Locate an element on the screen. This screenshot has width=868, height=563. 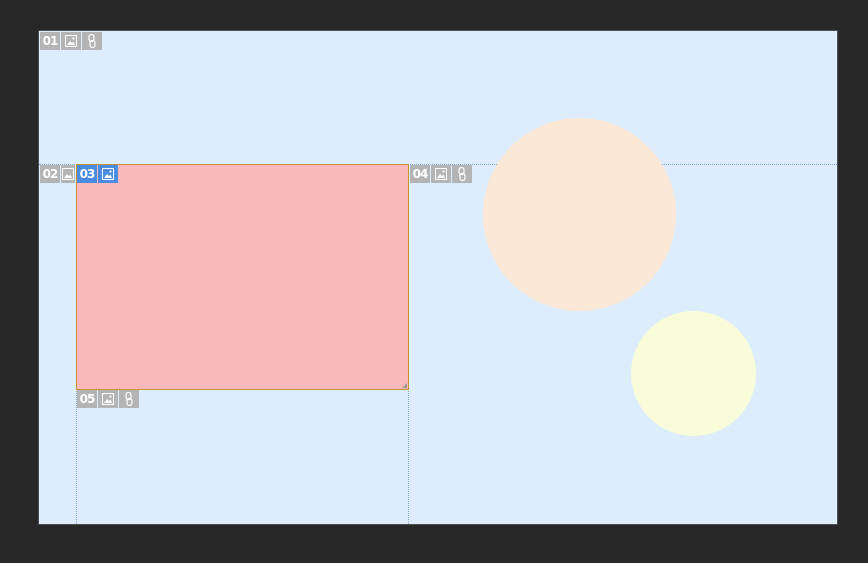
slice-badge-04: 04 is located at coordinates (441, 174).